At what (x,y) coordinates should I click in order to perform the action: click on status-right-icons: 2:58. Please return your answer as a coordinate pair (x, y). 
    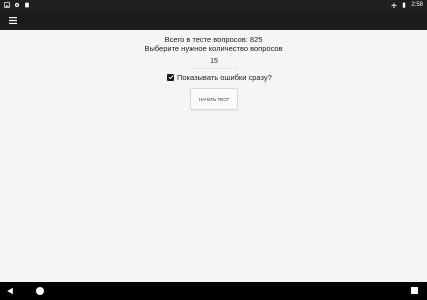
    Looking at the image, I should click on (407, 5).